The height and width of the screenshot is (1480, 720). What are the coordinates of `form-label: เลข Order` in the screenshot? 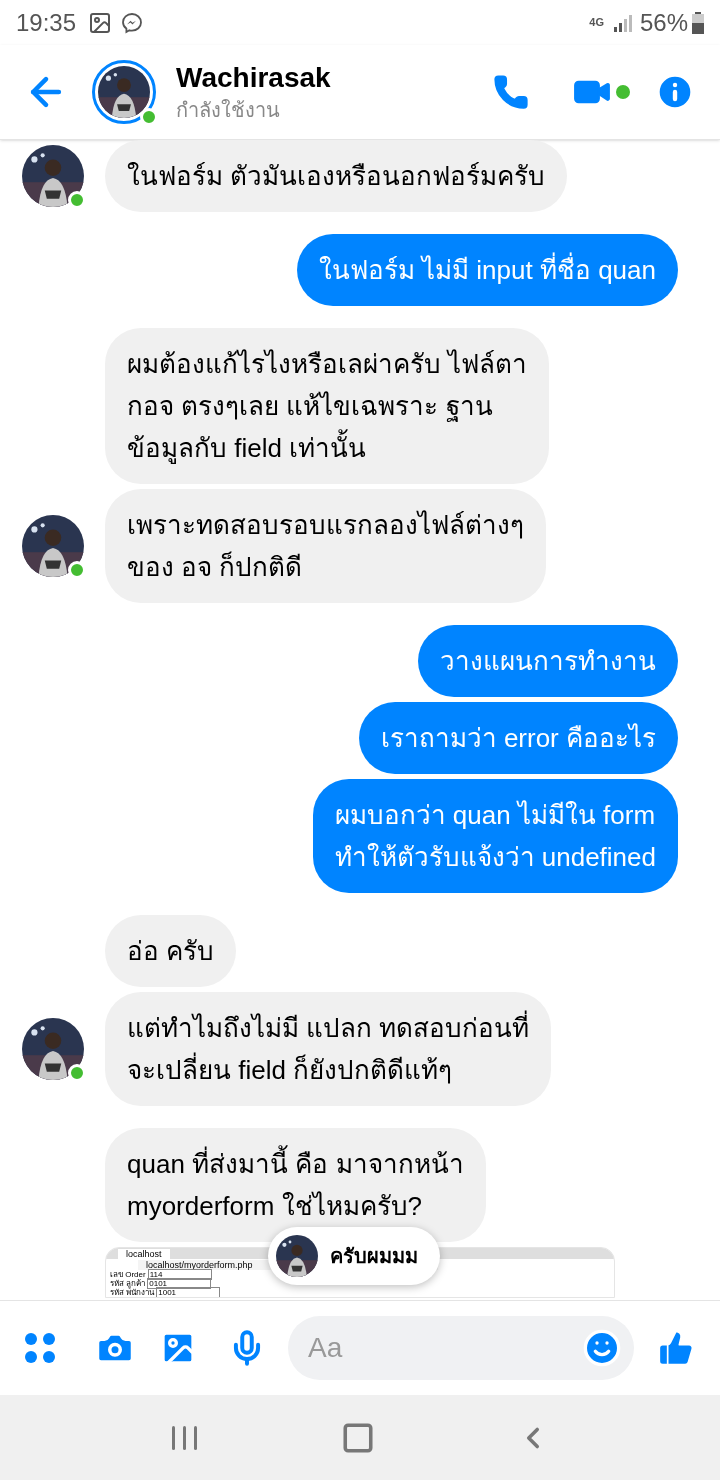 It's located at (128, 1274).